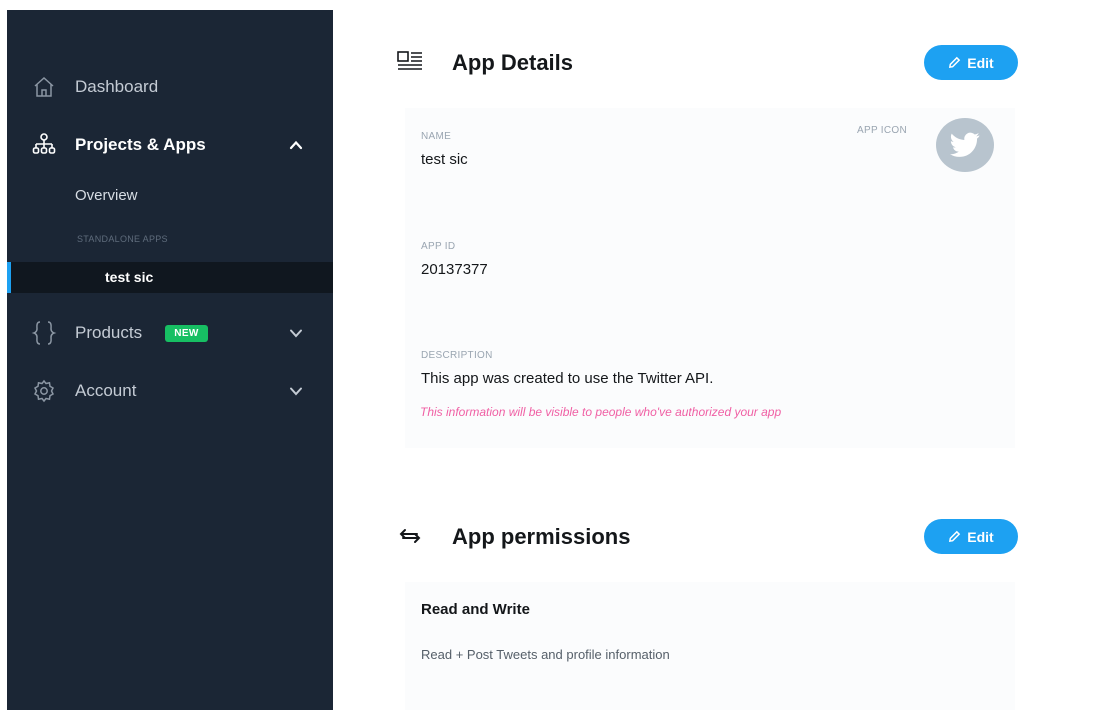 This screenshot has height=710, width=1119. I want to click on sidebar-item-label: Projects & Apps, so click(140, 144).